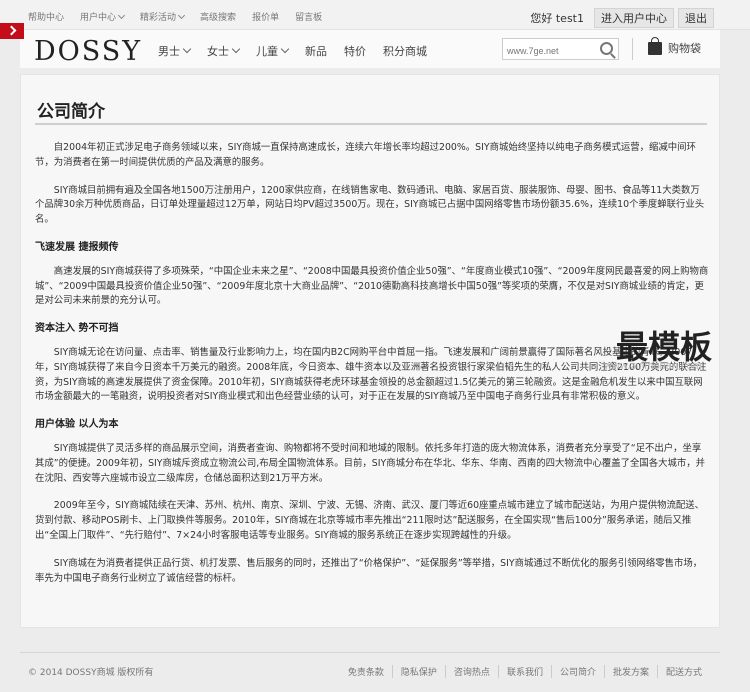  Describe the element at coordinates (630, 671) in the screenshot. I see `footer-link-wholesale: 批发方案` at that location.